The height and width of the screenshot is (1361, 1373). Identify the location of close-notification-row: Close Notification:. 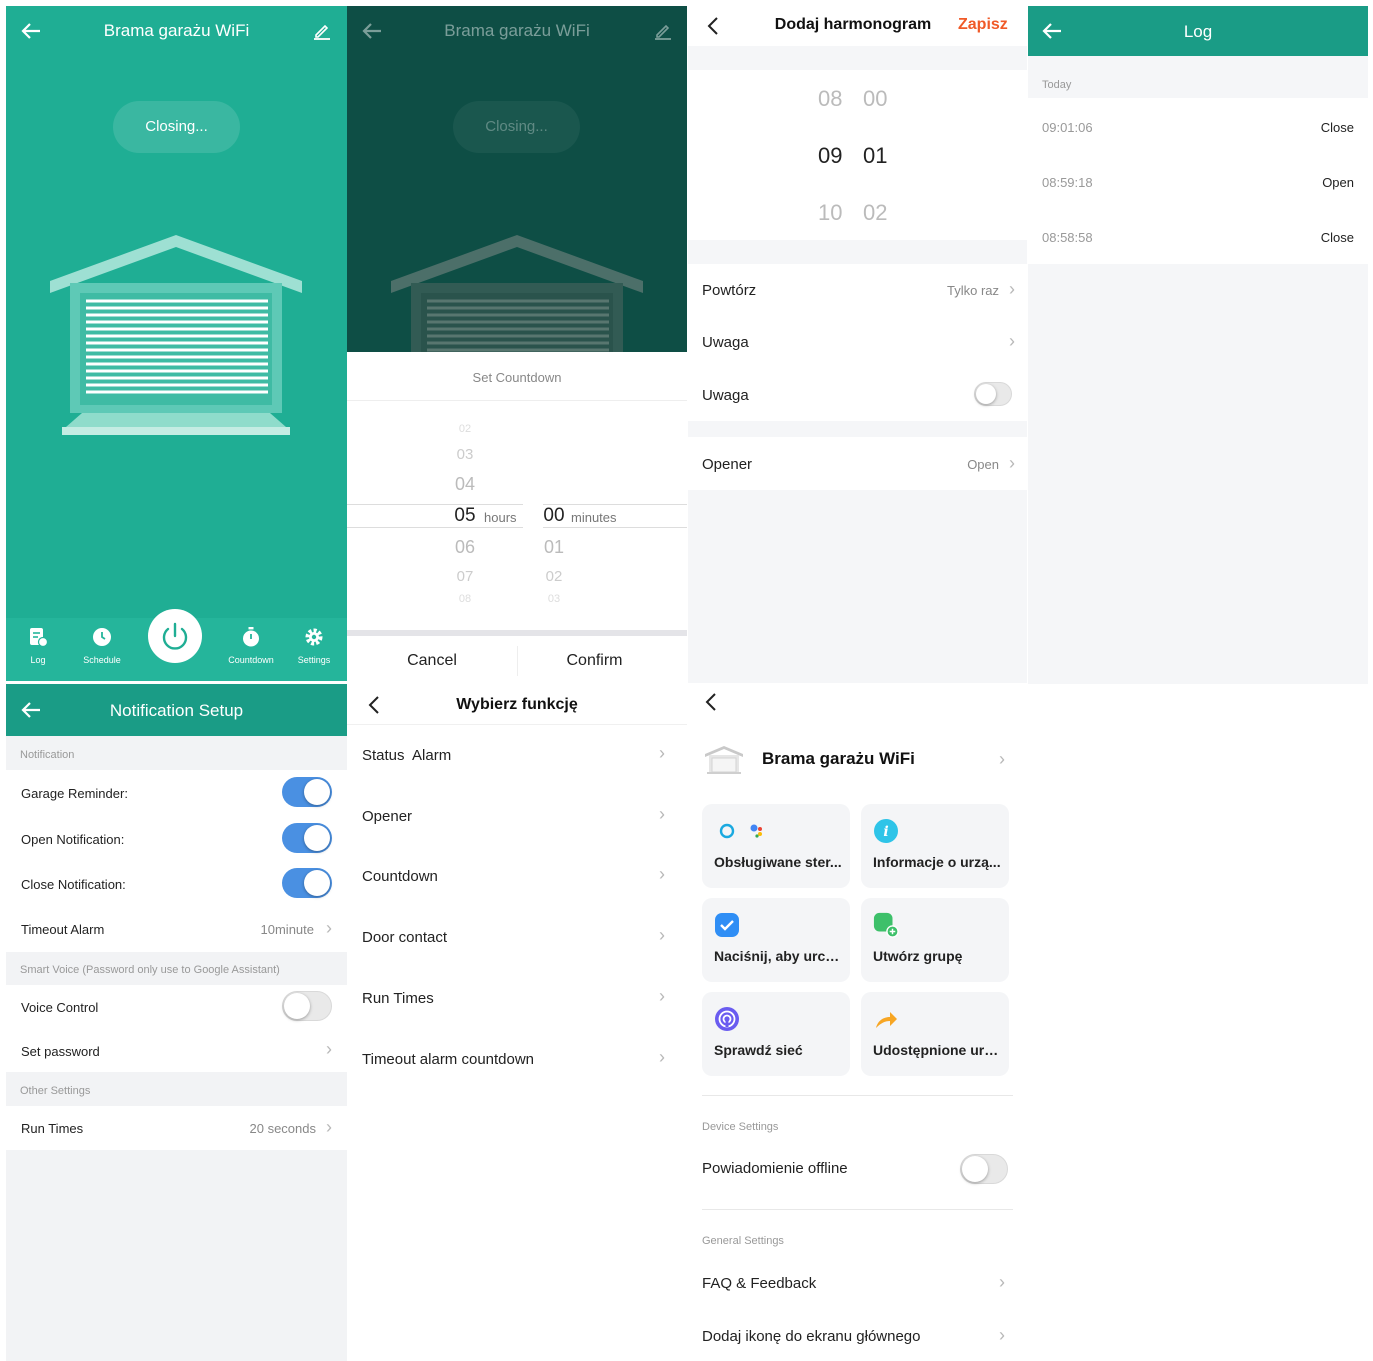
(176, 884).